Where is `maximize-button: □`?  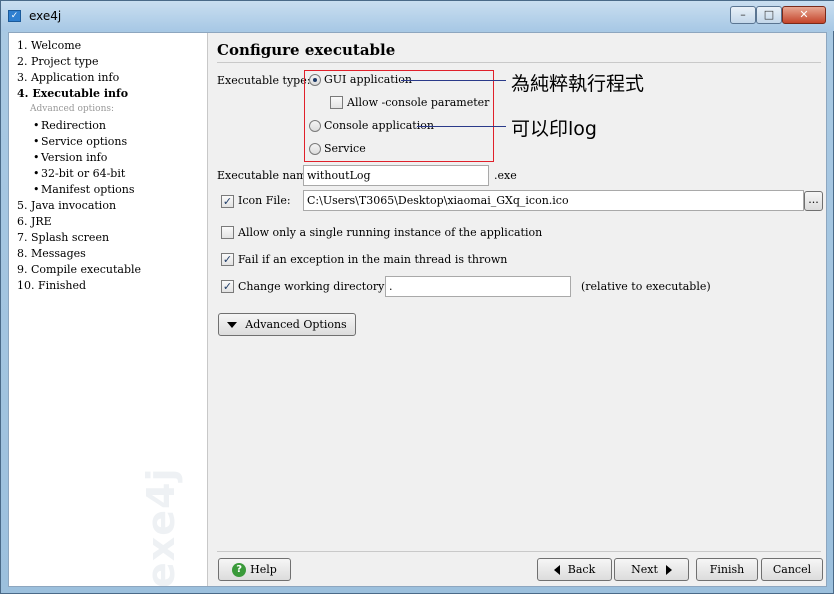
maximize-button: □ is located at coordinates (769, 15).